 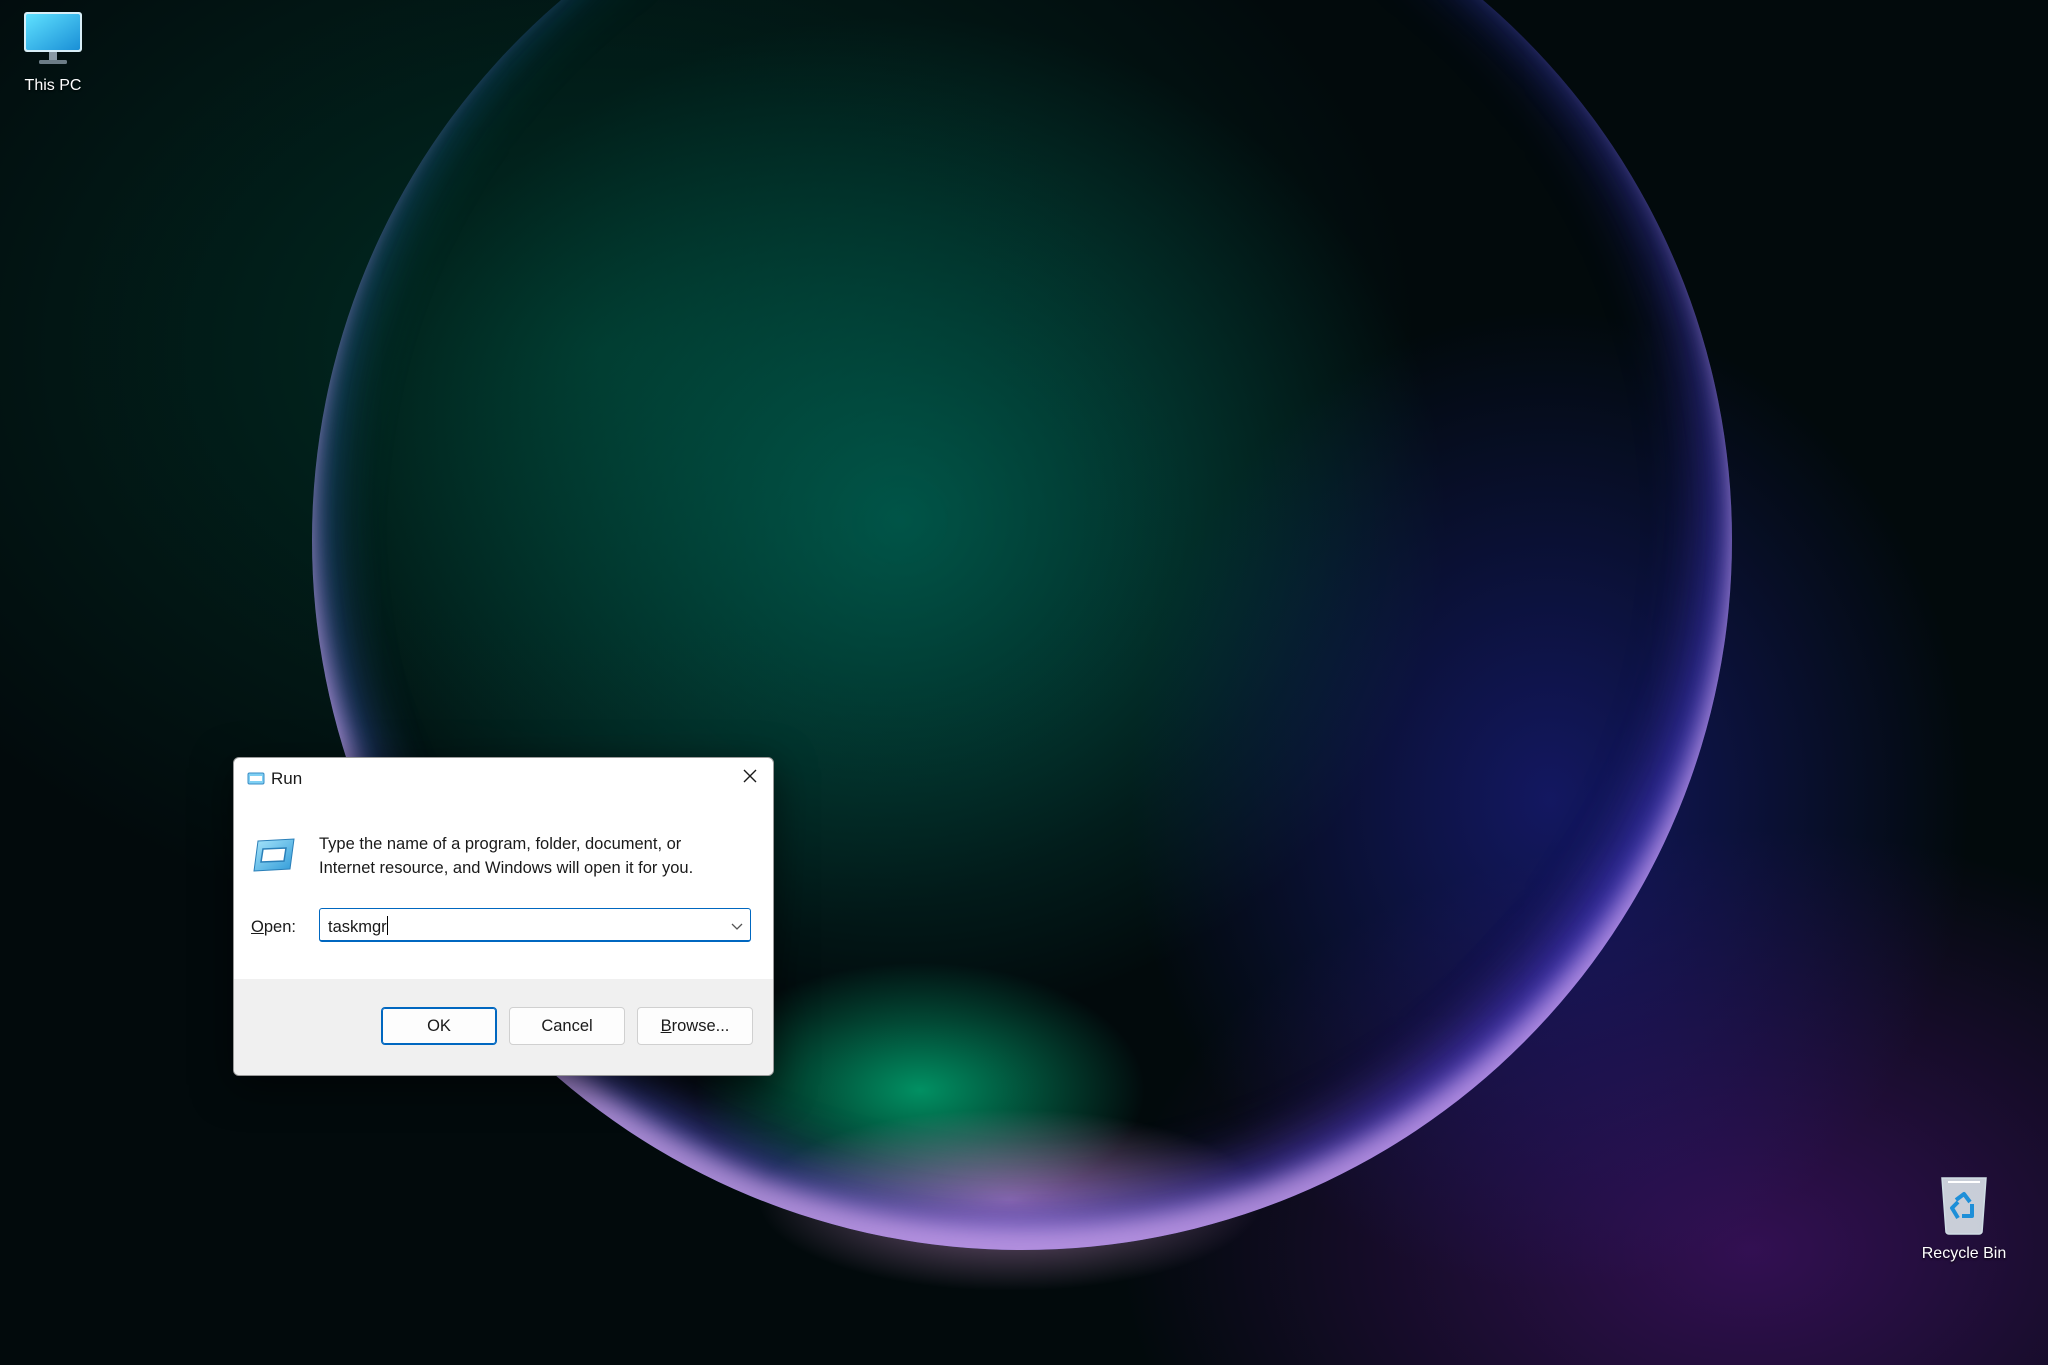 I want to click on open-label-text: pen:, so click(x=279, y=927).